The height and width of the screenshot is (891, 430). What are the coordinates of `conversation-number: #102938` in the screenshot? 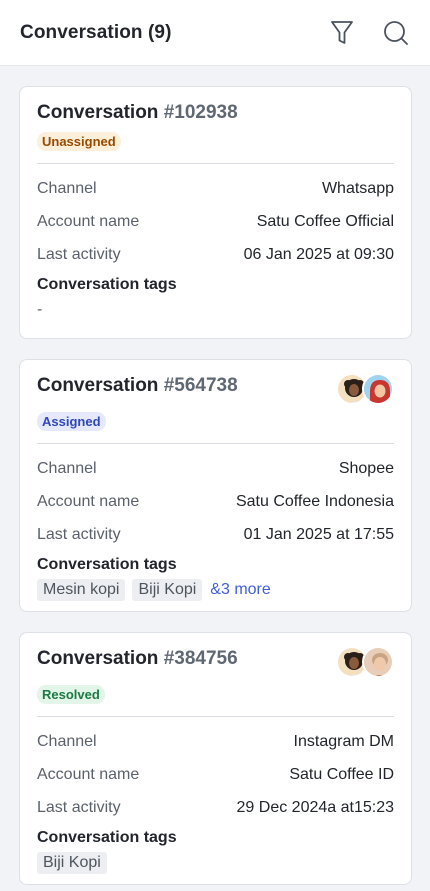 It's located at (200, 112).